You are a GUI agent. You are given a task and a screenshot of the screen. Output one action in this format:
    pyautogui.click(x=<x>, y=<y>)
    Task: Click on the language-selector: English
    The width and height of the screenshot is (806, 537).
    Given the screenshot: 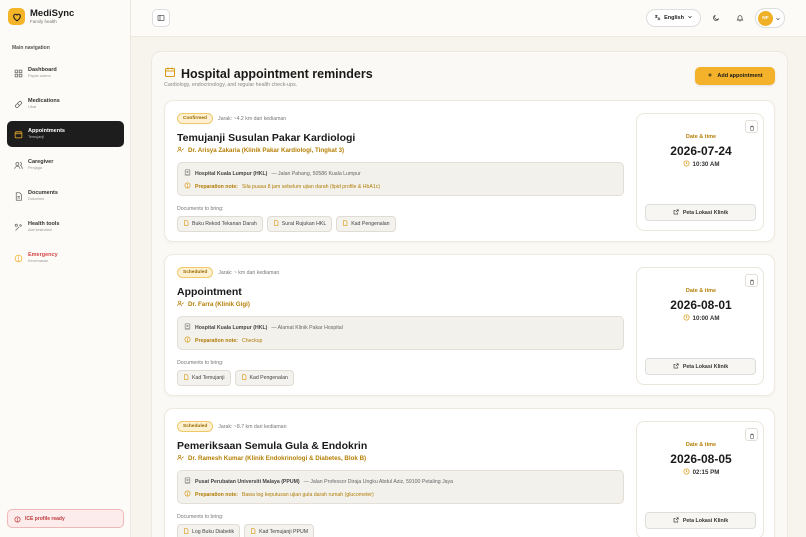 What is the action you would take?
    pyautogui.click(x=673, y=18)
    